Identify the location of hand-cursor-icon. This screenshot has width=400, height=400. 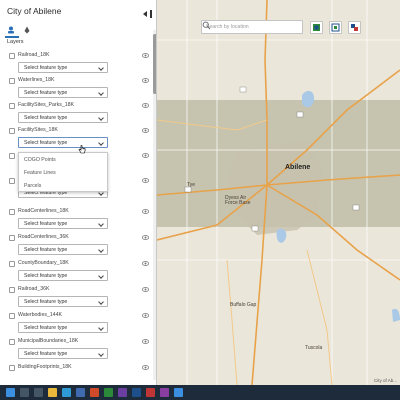
(82, 149).